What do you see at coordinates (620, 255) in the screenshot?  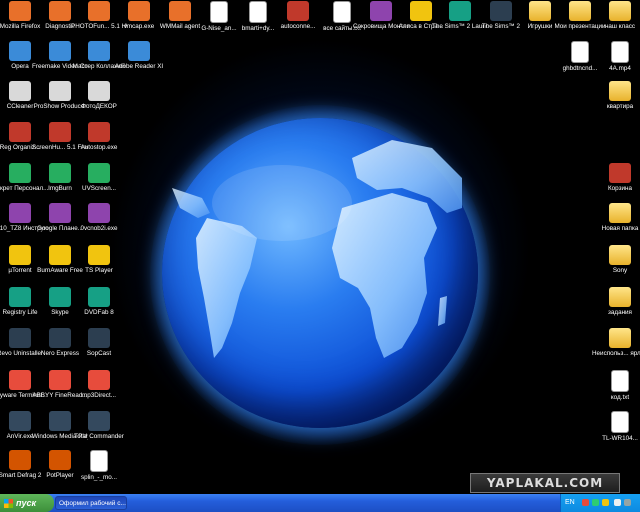 I see `sony-folder-icon` at bounding box center [620, 255].